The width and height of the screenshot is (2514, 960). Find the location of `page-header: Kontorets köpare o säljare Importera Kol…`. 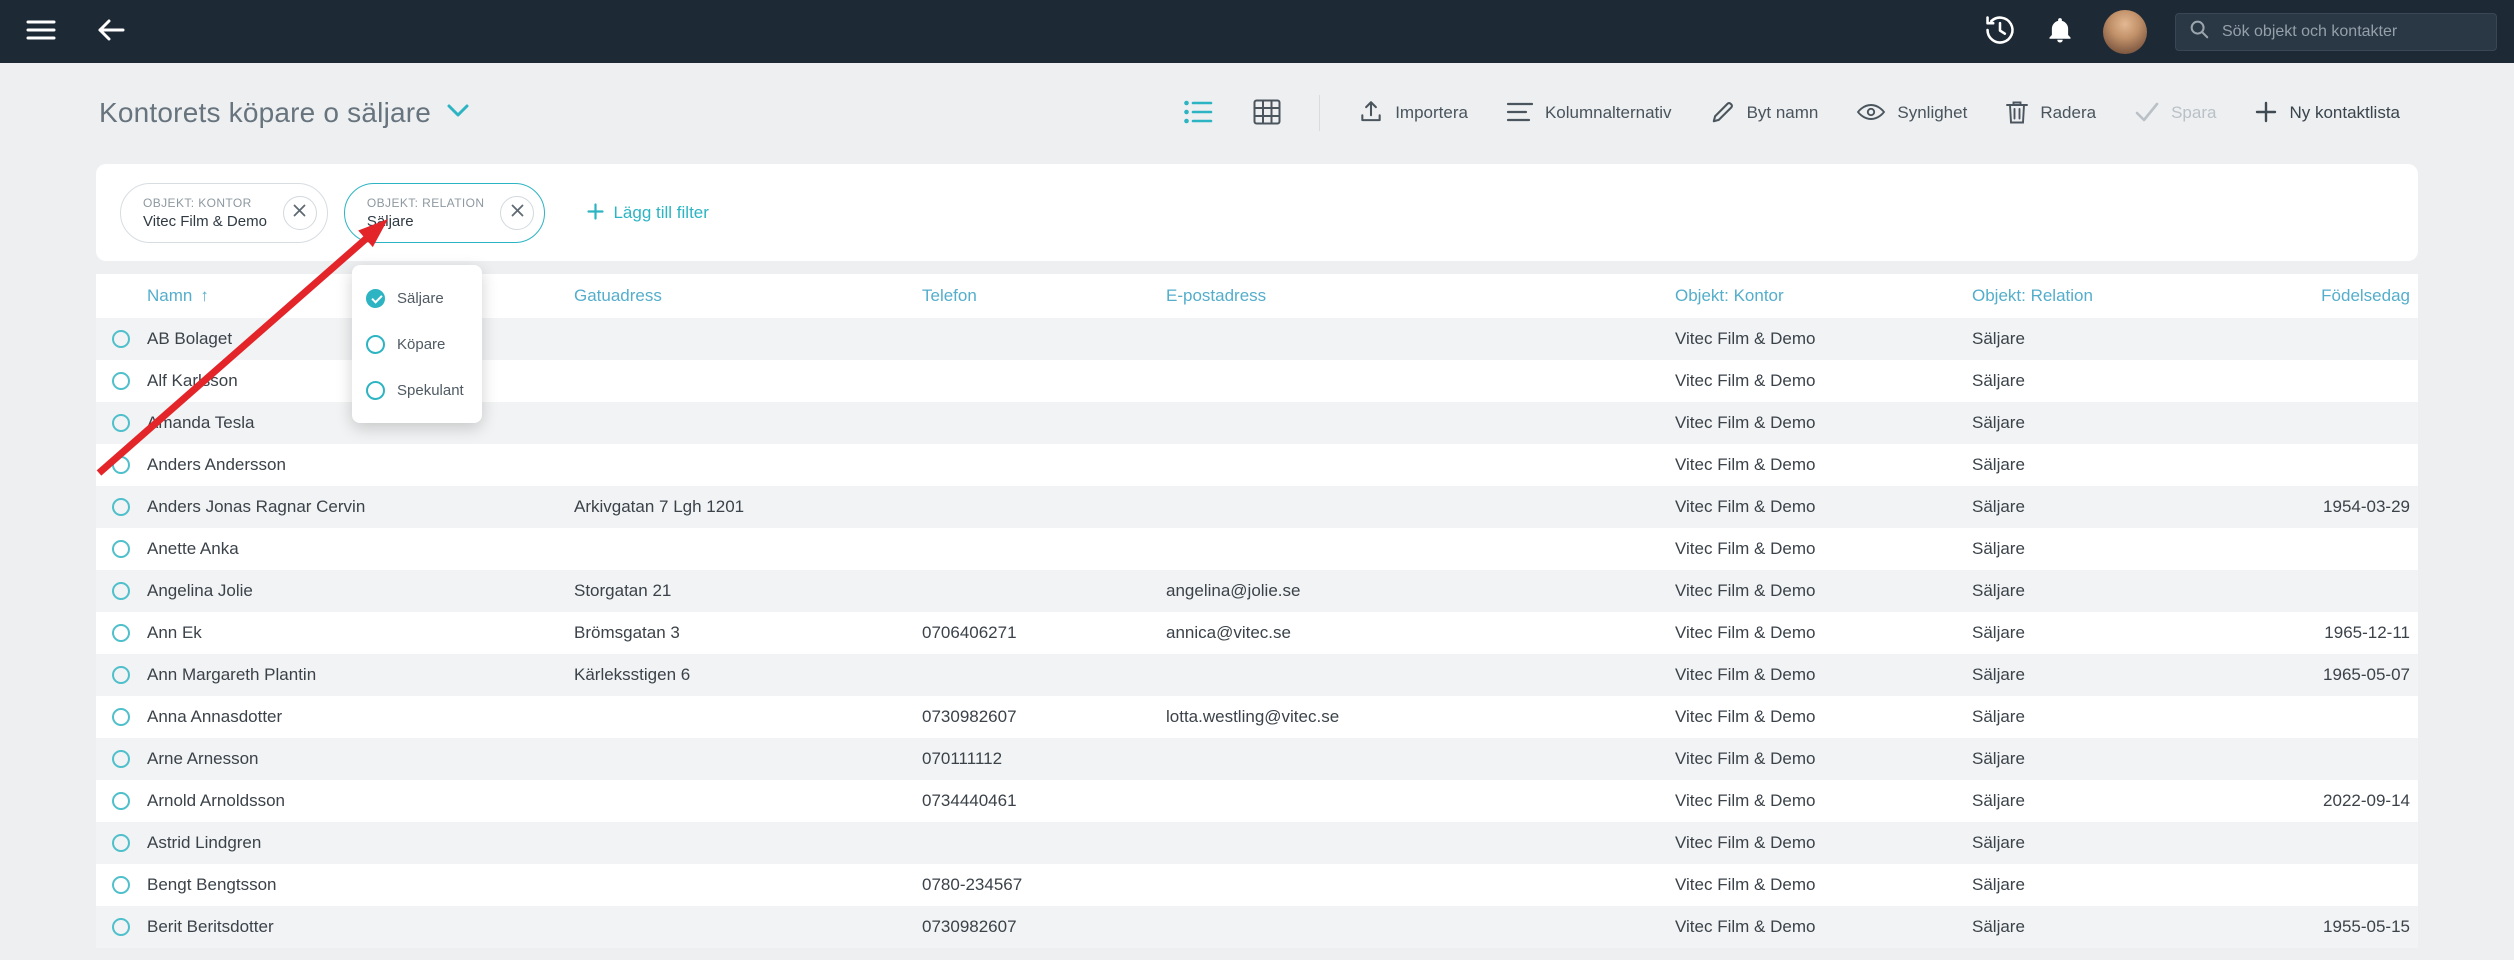

page-header: Kontorets köpare o säljare Importera Kol… is located at coordinates (1257, 113).